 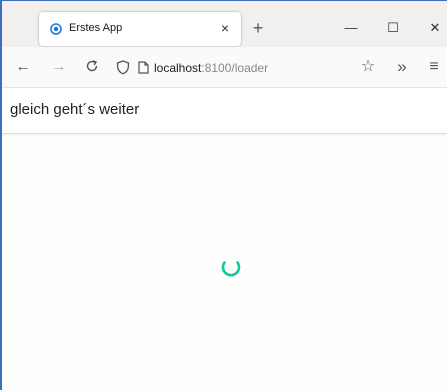 What do you see at coordinates (92, 66) in the screenshot?
I see `reload-icon` at bounding box center [92, 66].